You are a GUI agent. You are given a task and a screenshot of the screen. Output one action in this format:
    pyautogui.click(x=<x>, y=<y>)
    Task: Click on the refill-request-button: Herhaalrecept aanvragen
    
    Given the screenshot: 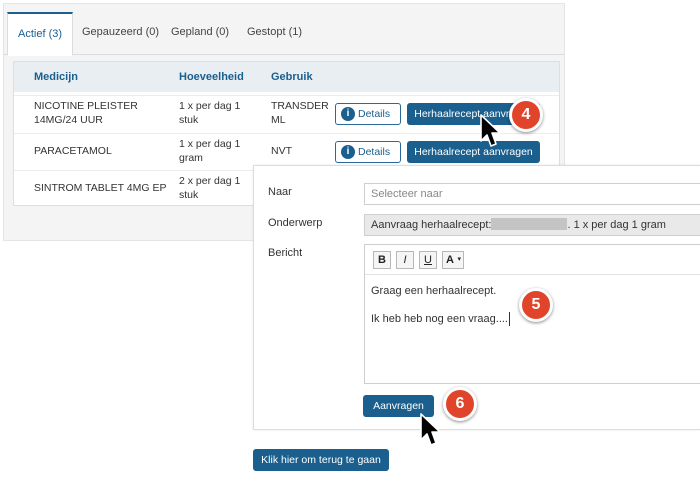 What is the action you would take?
    pyautogui.click(x=473, y=152)
    